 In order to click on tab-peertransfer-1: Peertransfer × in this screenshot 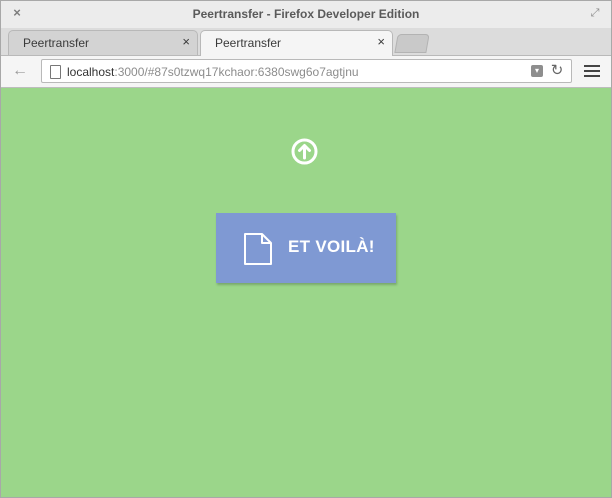, I will do `click(103, 42)`.